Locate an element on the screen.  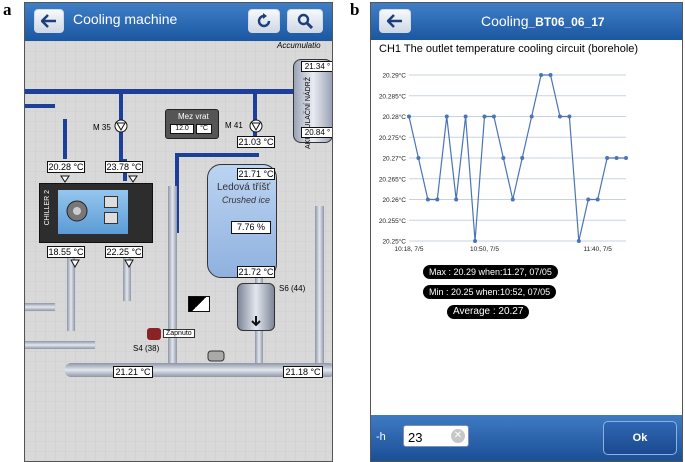
x-tick-label: 11:40, 7/5 is located at coordinates (597, 249).